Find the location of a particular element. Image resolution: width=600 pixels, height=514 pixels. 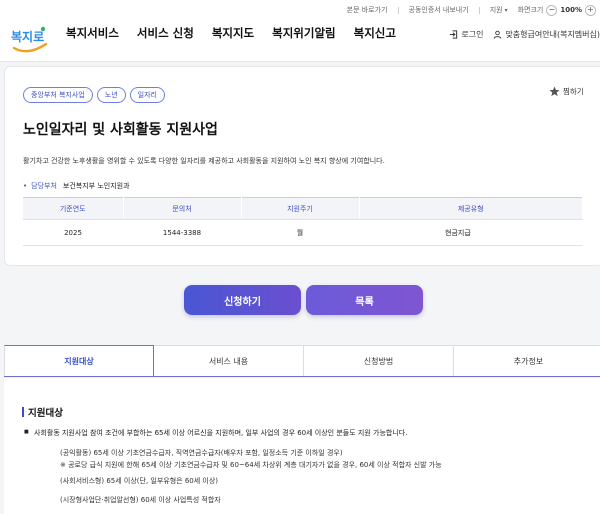

export-certificate-link: 공동인증서 내보내기 is located at coordinates (439, 10).